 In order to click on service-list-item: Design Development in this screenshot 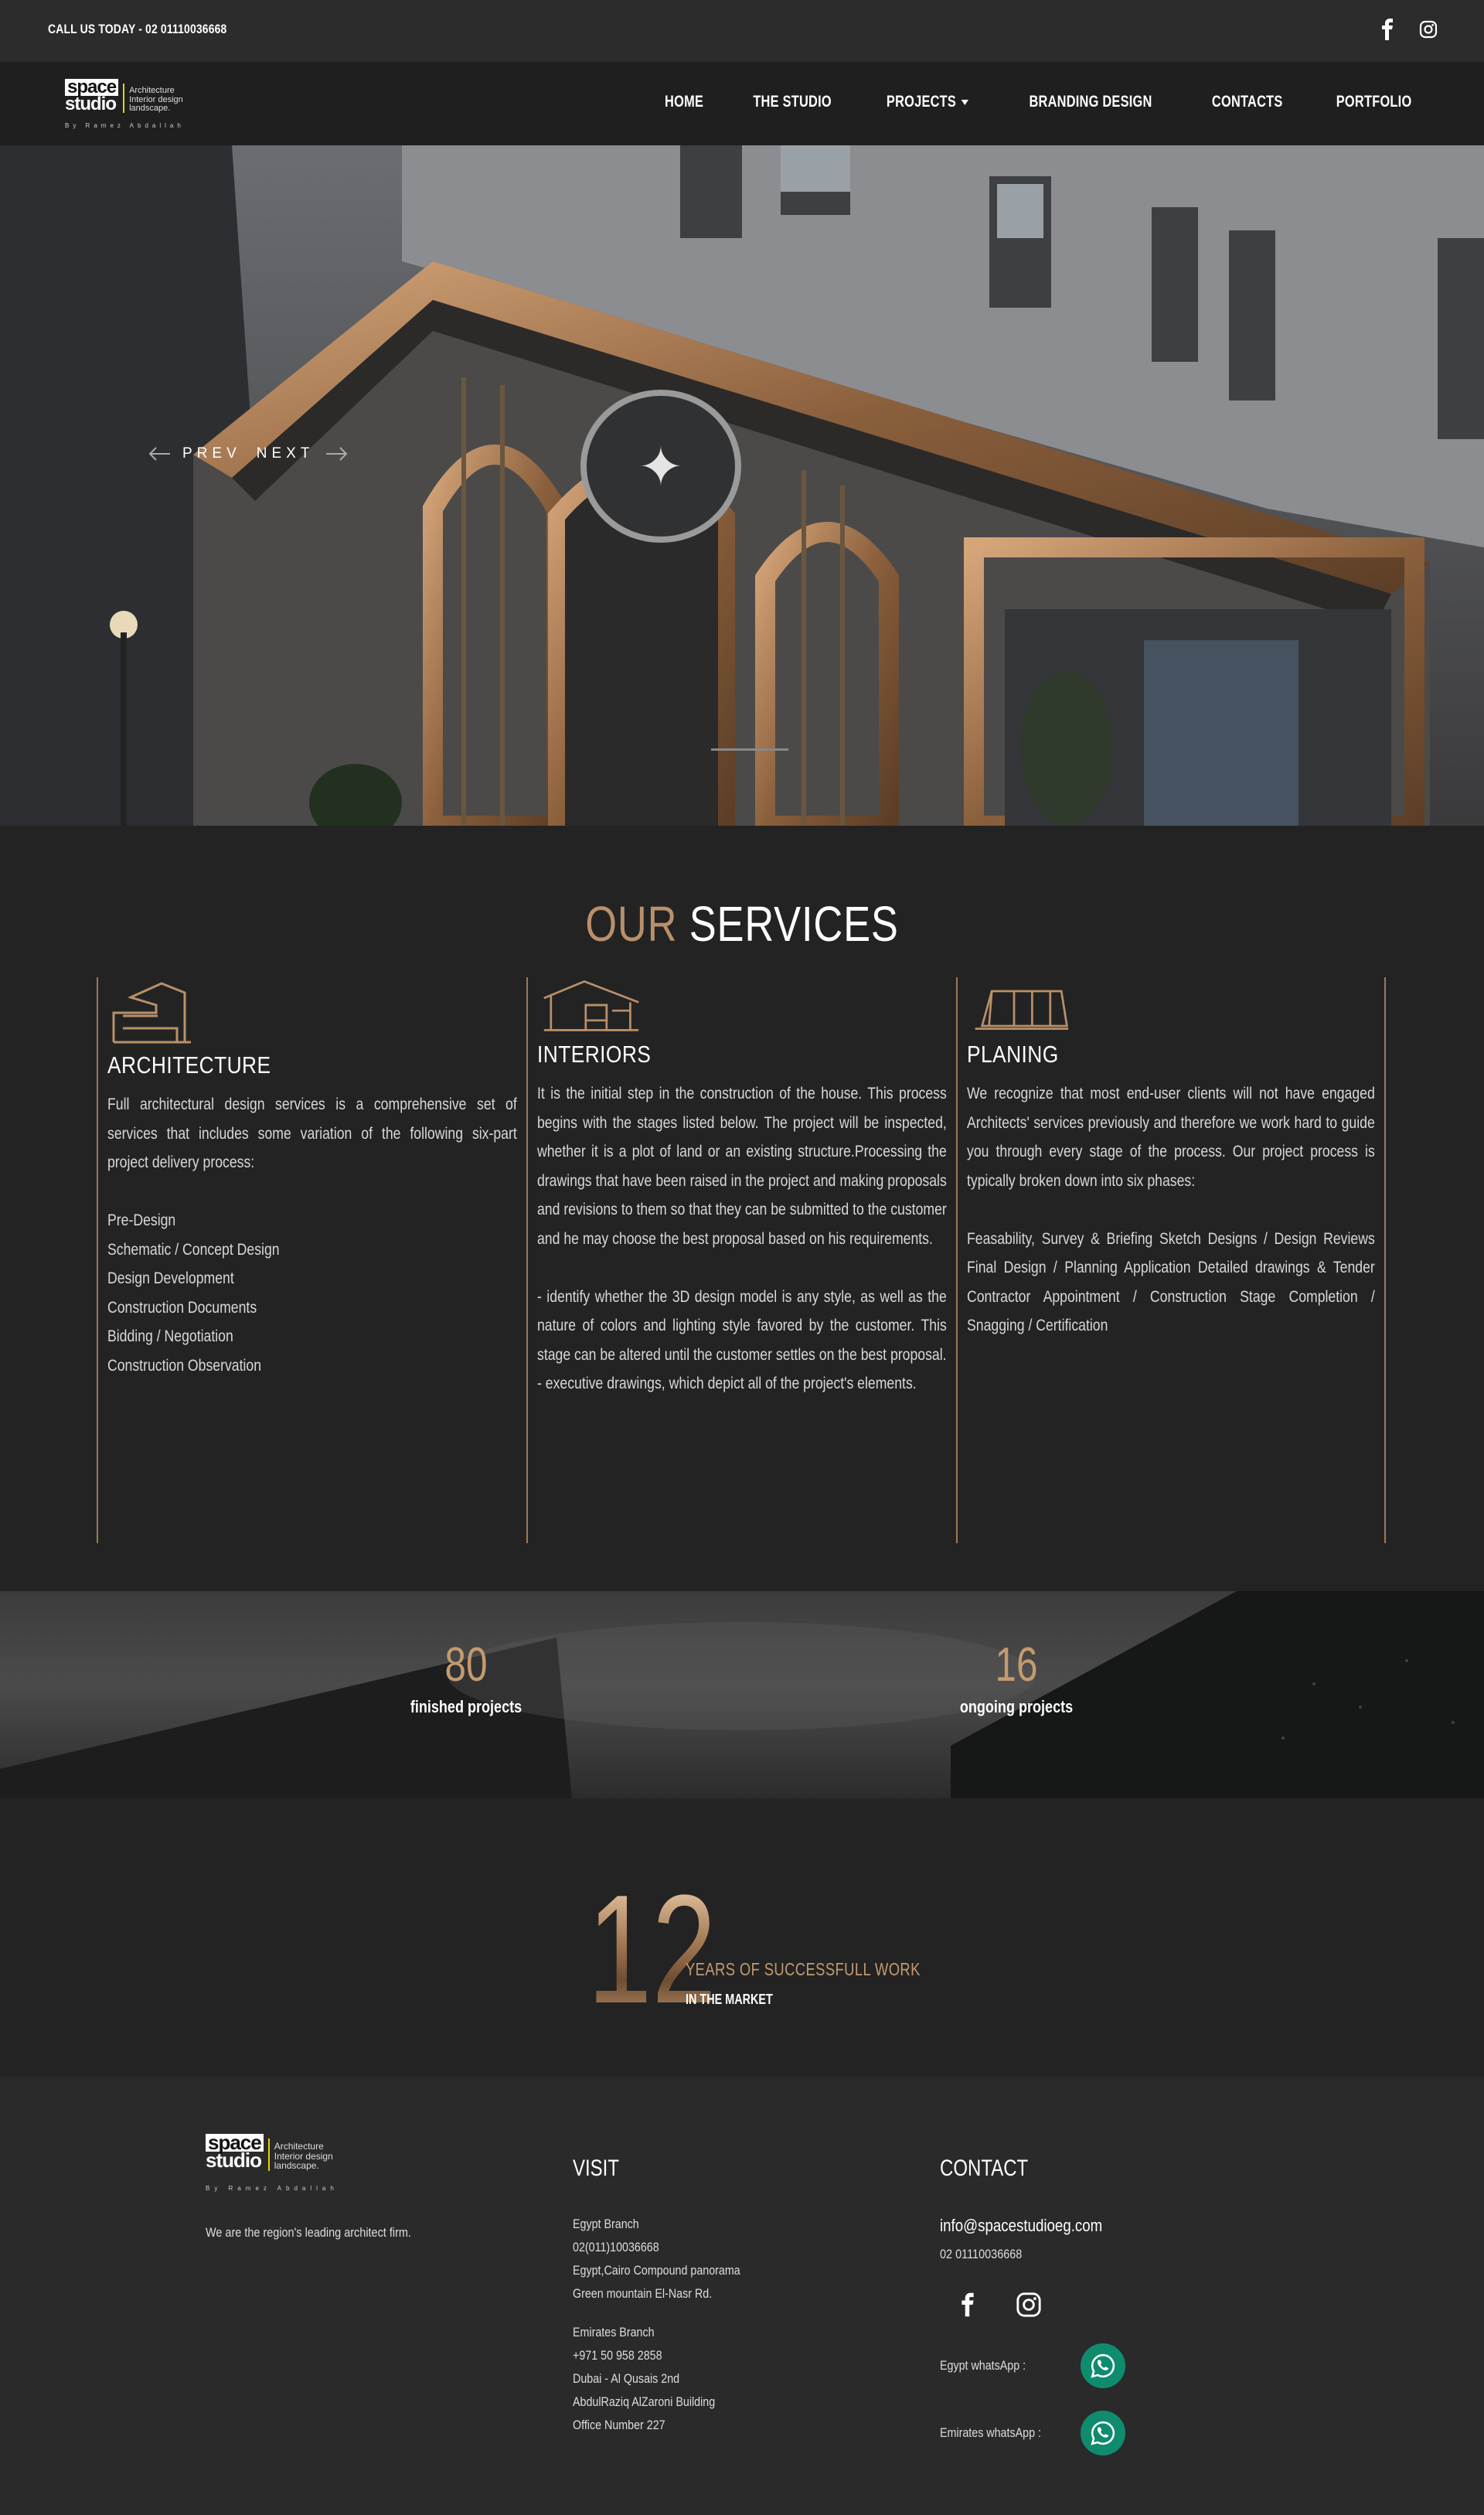, I will do `click(170, 1278)`.